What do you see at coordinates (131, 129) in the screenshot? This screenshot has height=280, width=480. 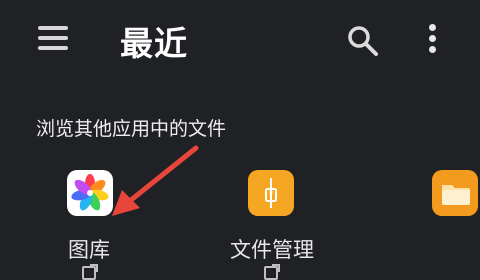 I see `section-label: 浏览其他应用中的文件` at bounding box center [131, 129].